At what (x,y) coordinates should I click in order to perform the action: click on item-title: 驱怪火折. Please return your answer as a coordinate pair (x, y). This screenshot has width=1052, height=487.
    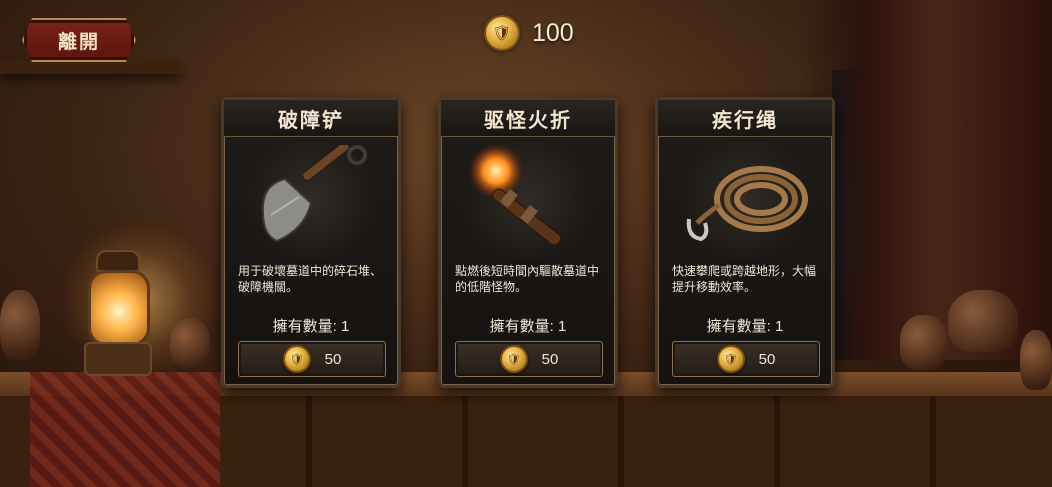
    Looking at the image, I should click on (528, 118).